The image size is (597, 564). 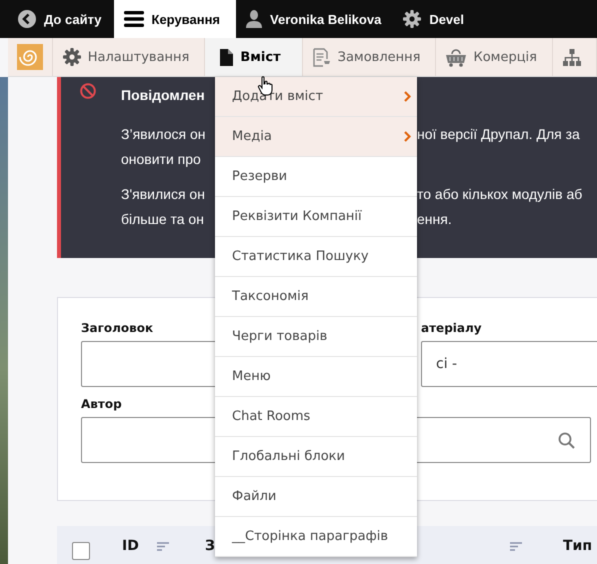 What do you see at coordinates (316, 297) in the screenshot?
I see `menu-item: Таксономія` at bounding box center [316, 297].